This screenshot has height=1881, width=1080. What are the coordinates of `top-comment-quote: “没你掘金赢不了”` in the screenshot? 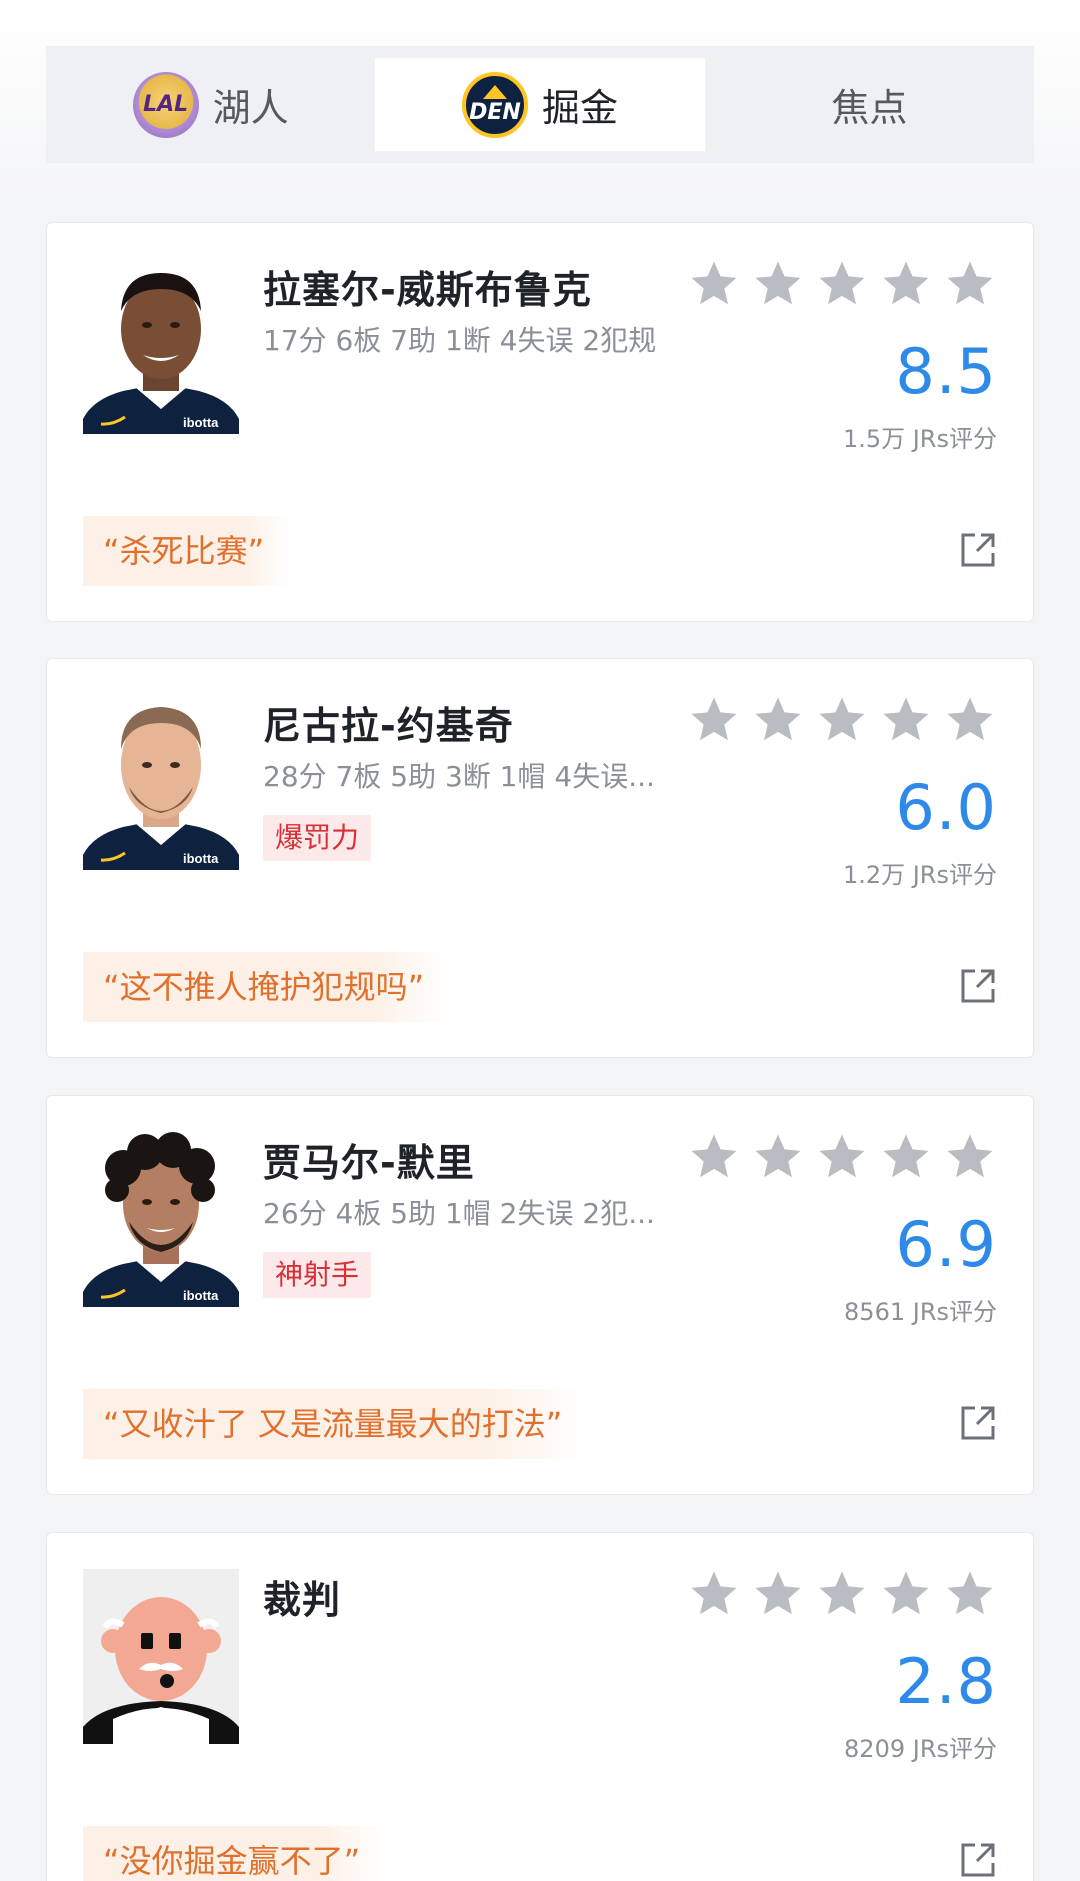 It's located at (234, 1853).